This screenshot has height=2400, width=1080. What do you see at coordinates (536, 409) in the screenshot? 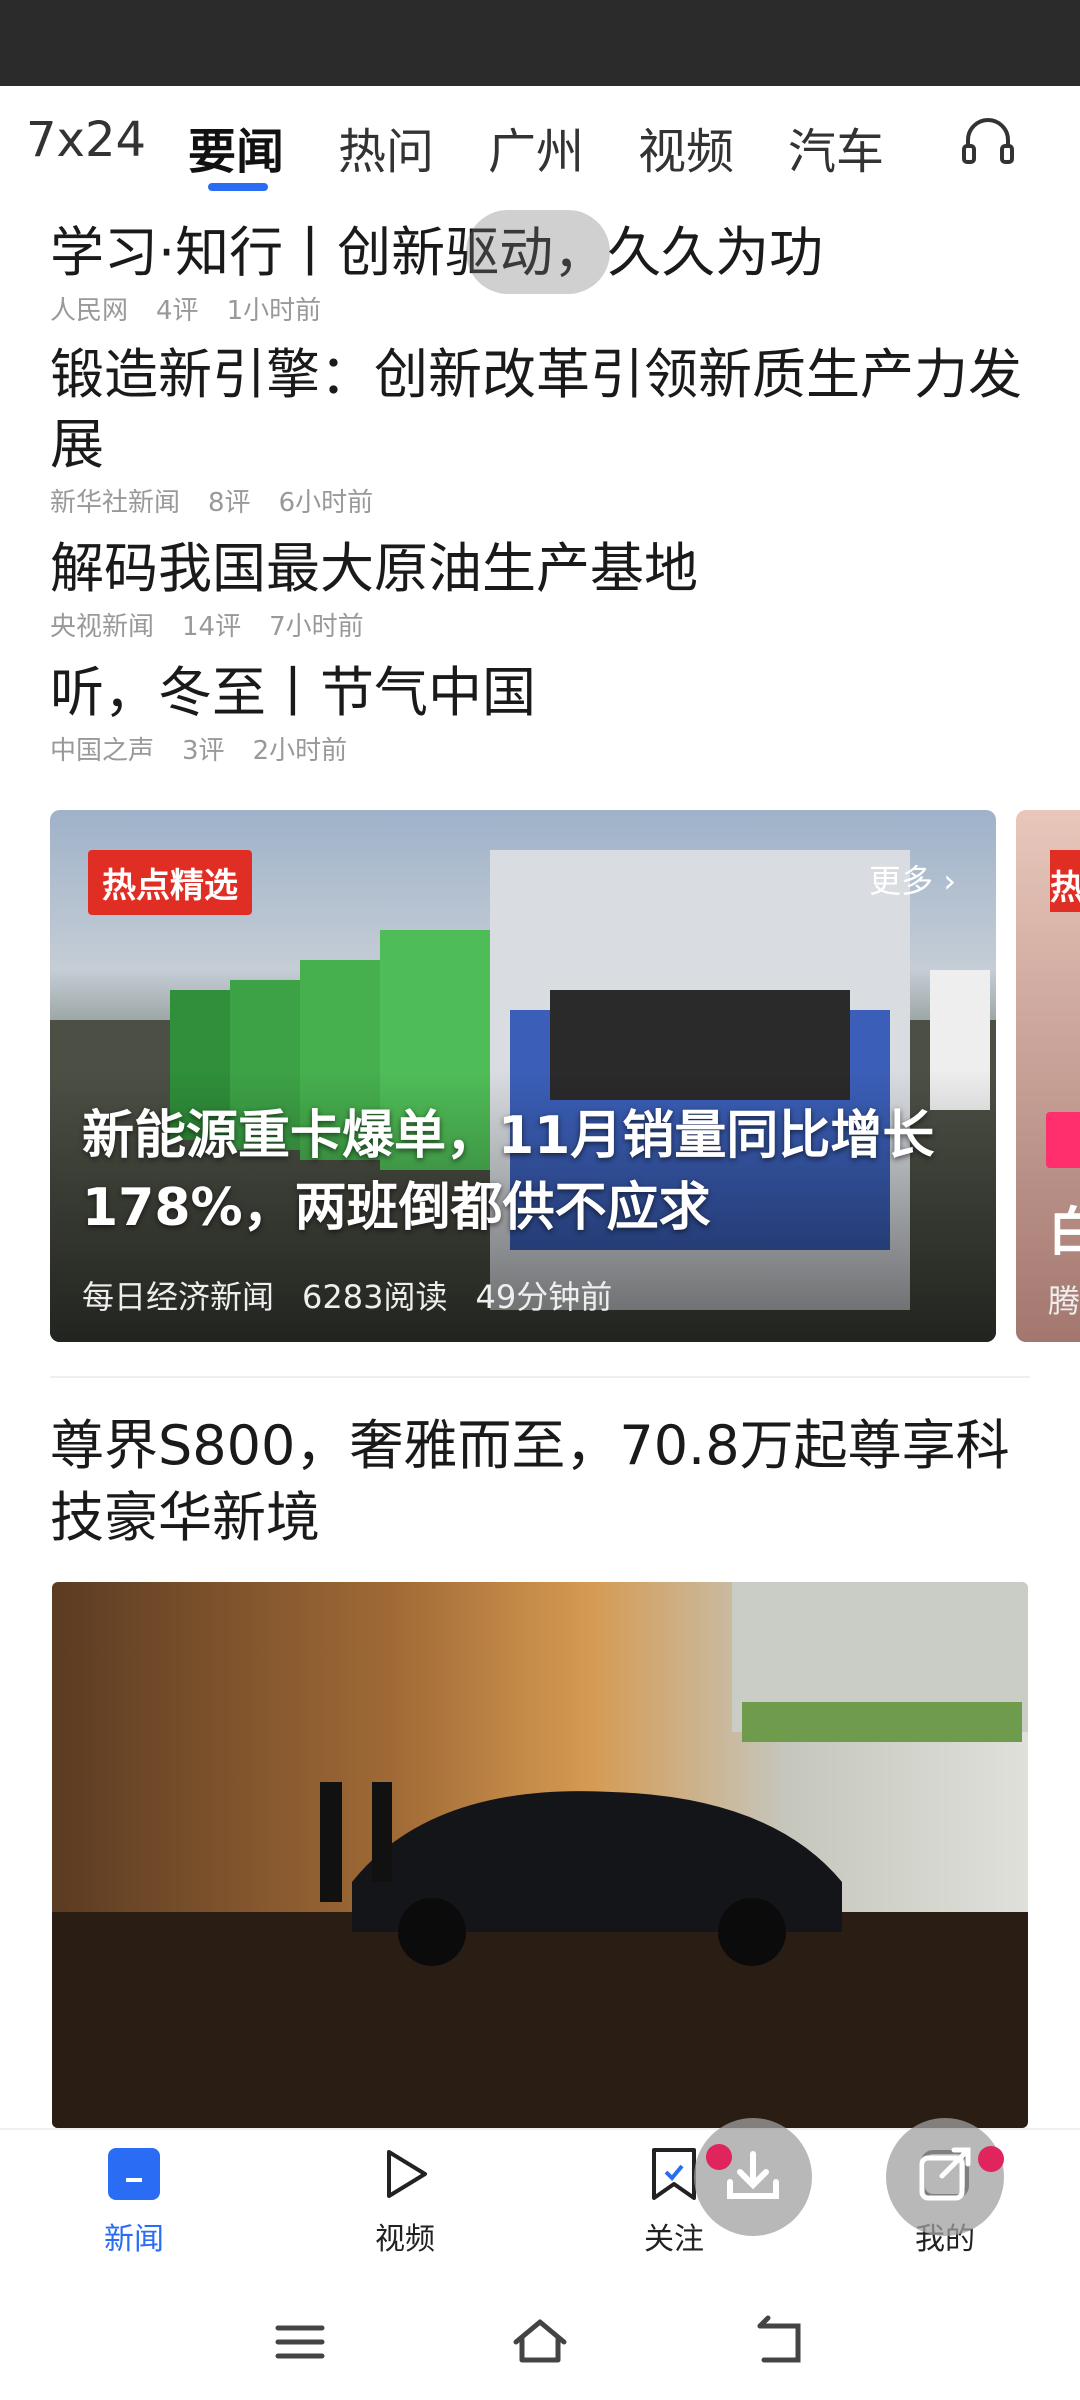
I see `news-title: 锻造新引擎：创新改革引领新质生产力发展` at bounding box center [536, 409].